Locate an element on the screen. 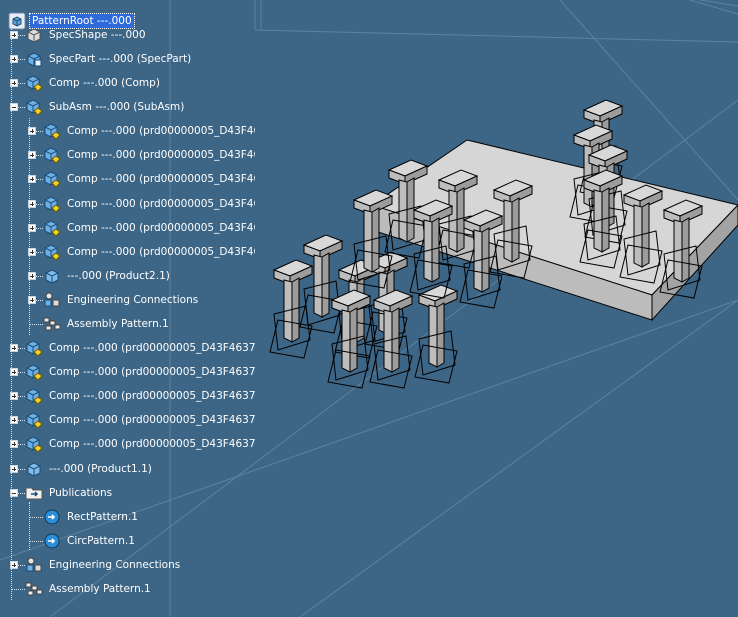 This screenshot has width=738, height=617. shape-icon is located at coordinates (34, 35).